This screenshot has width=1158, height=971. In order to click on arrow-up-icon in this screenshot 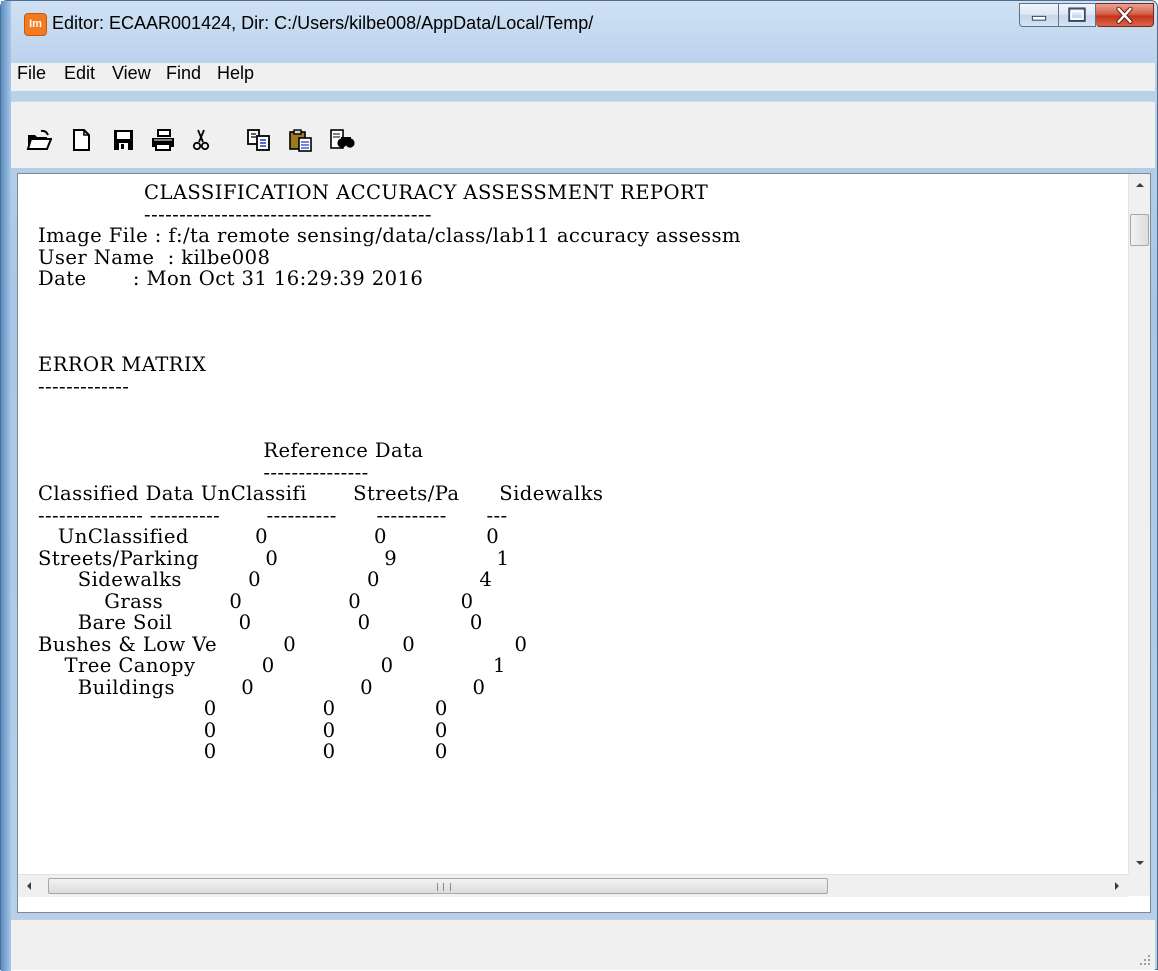, I will do `click(1140, 185)`.